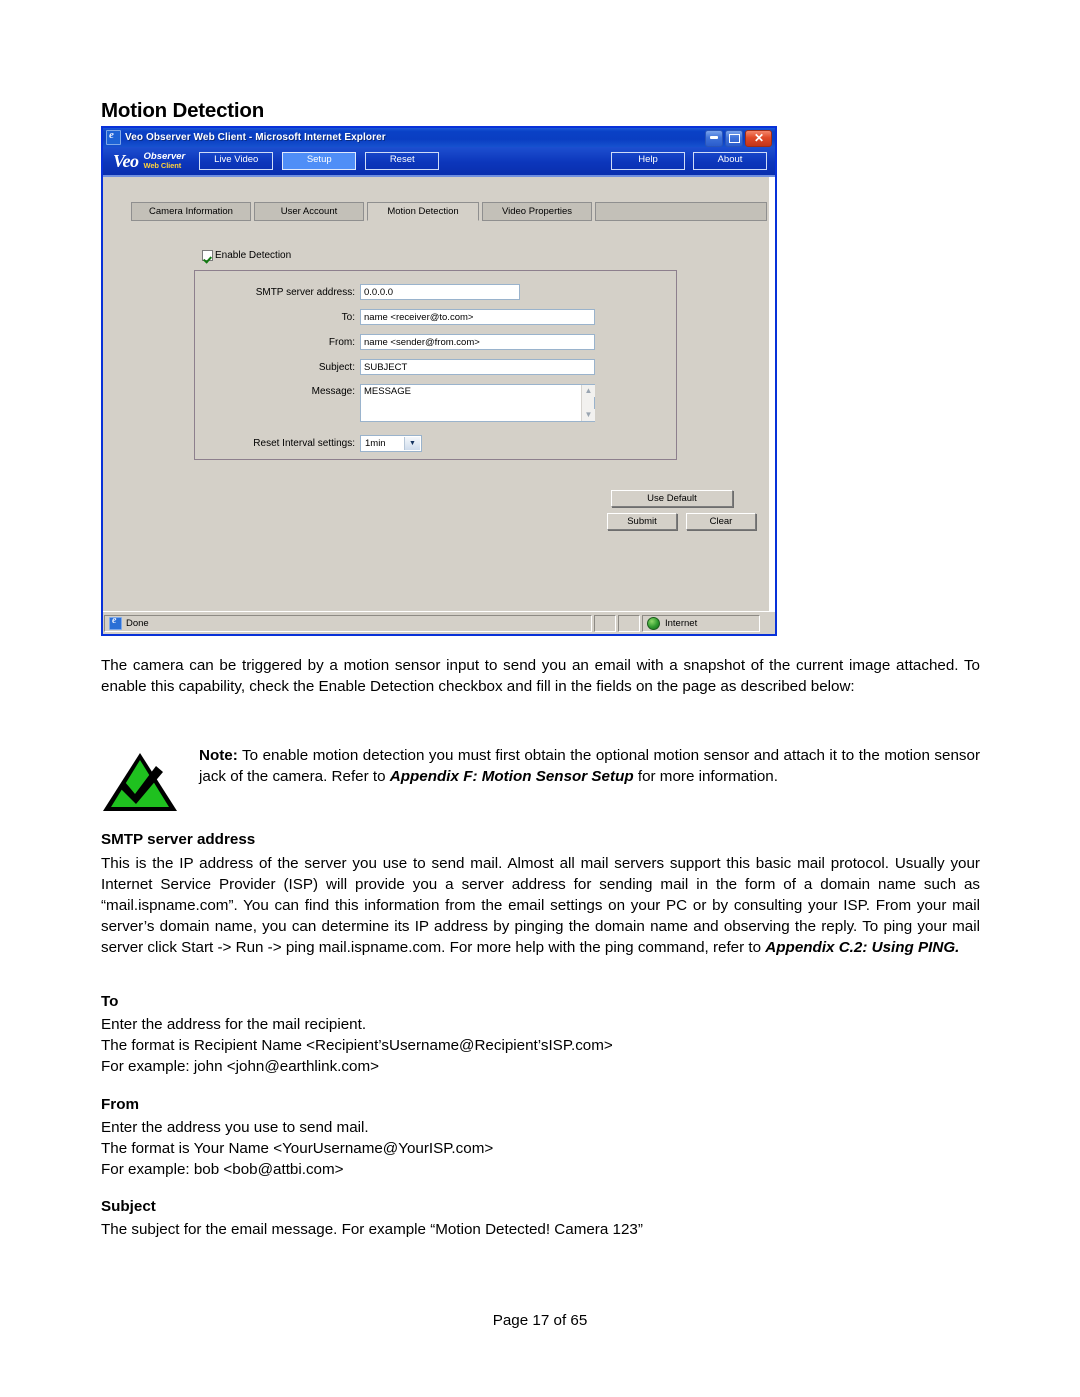  Describe the element at coordinates (336, 367) in the screenshot. I see `subject-label: Subject:` at that location.